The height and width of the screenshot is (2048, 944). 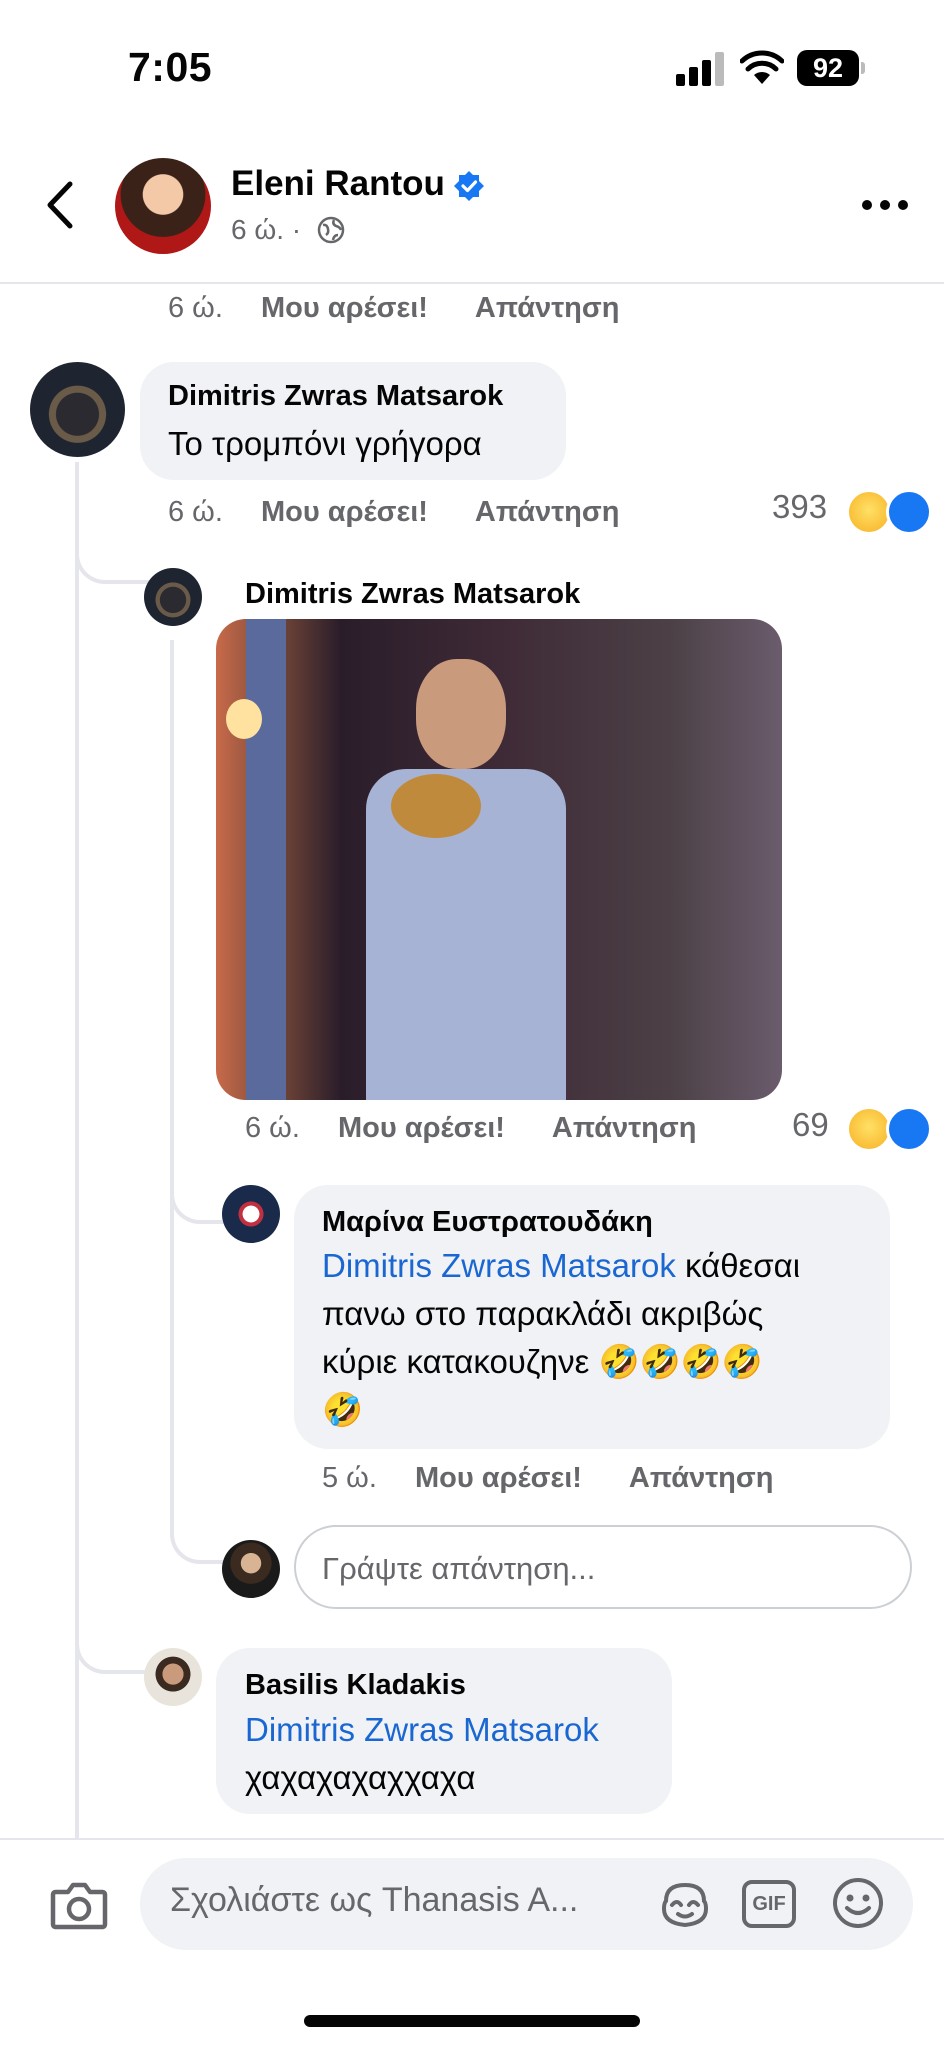 What do you see at coordinates (349, 1478) in the screenshot?
I see `comment-time: 5 ώ.` at bounding box center [349, 1478].